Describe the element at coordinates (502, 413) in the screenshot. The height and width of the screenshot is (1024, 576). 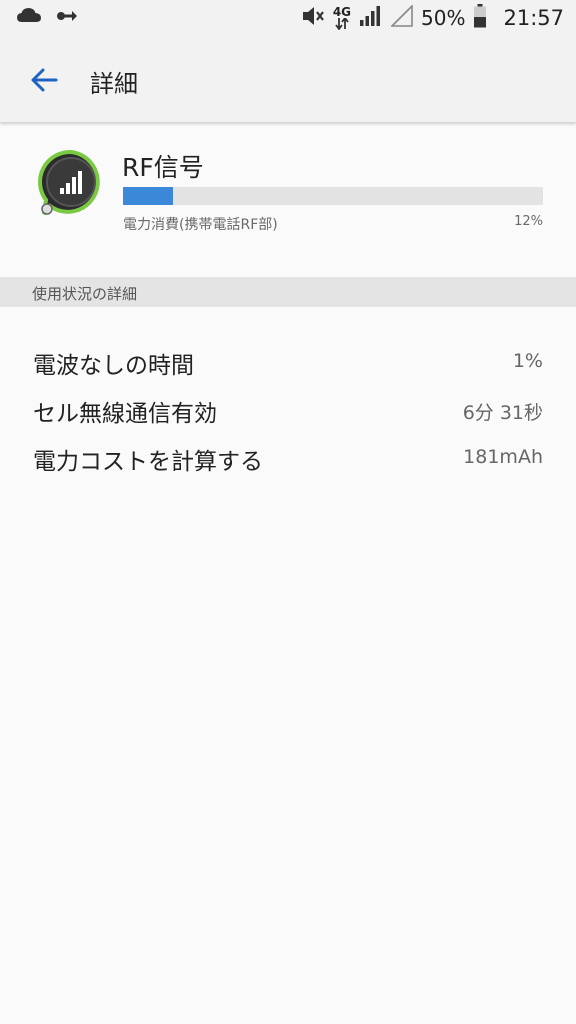
I see `detail-value: 6分 31秒` at that location.